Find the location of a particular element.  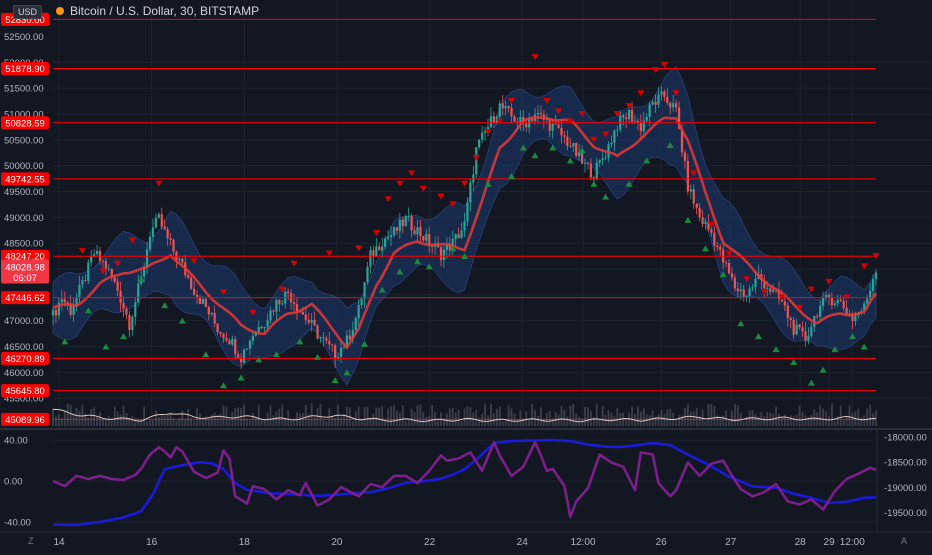

volume-pane is located at coordinates (464, 414).